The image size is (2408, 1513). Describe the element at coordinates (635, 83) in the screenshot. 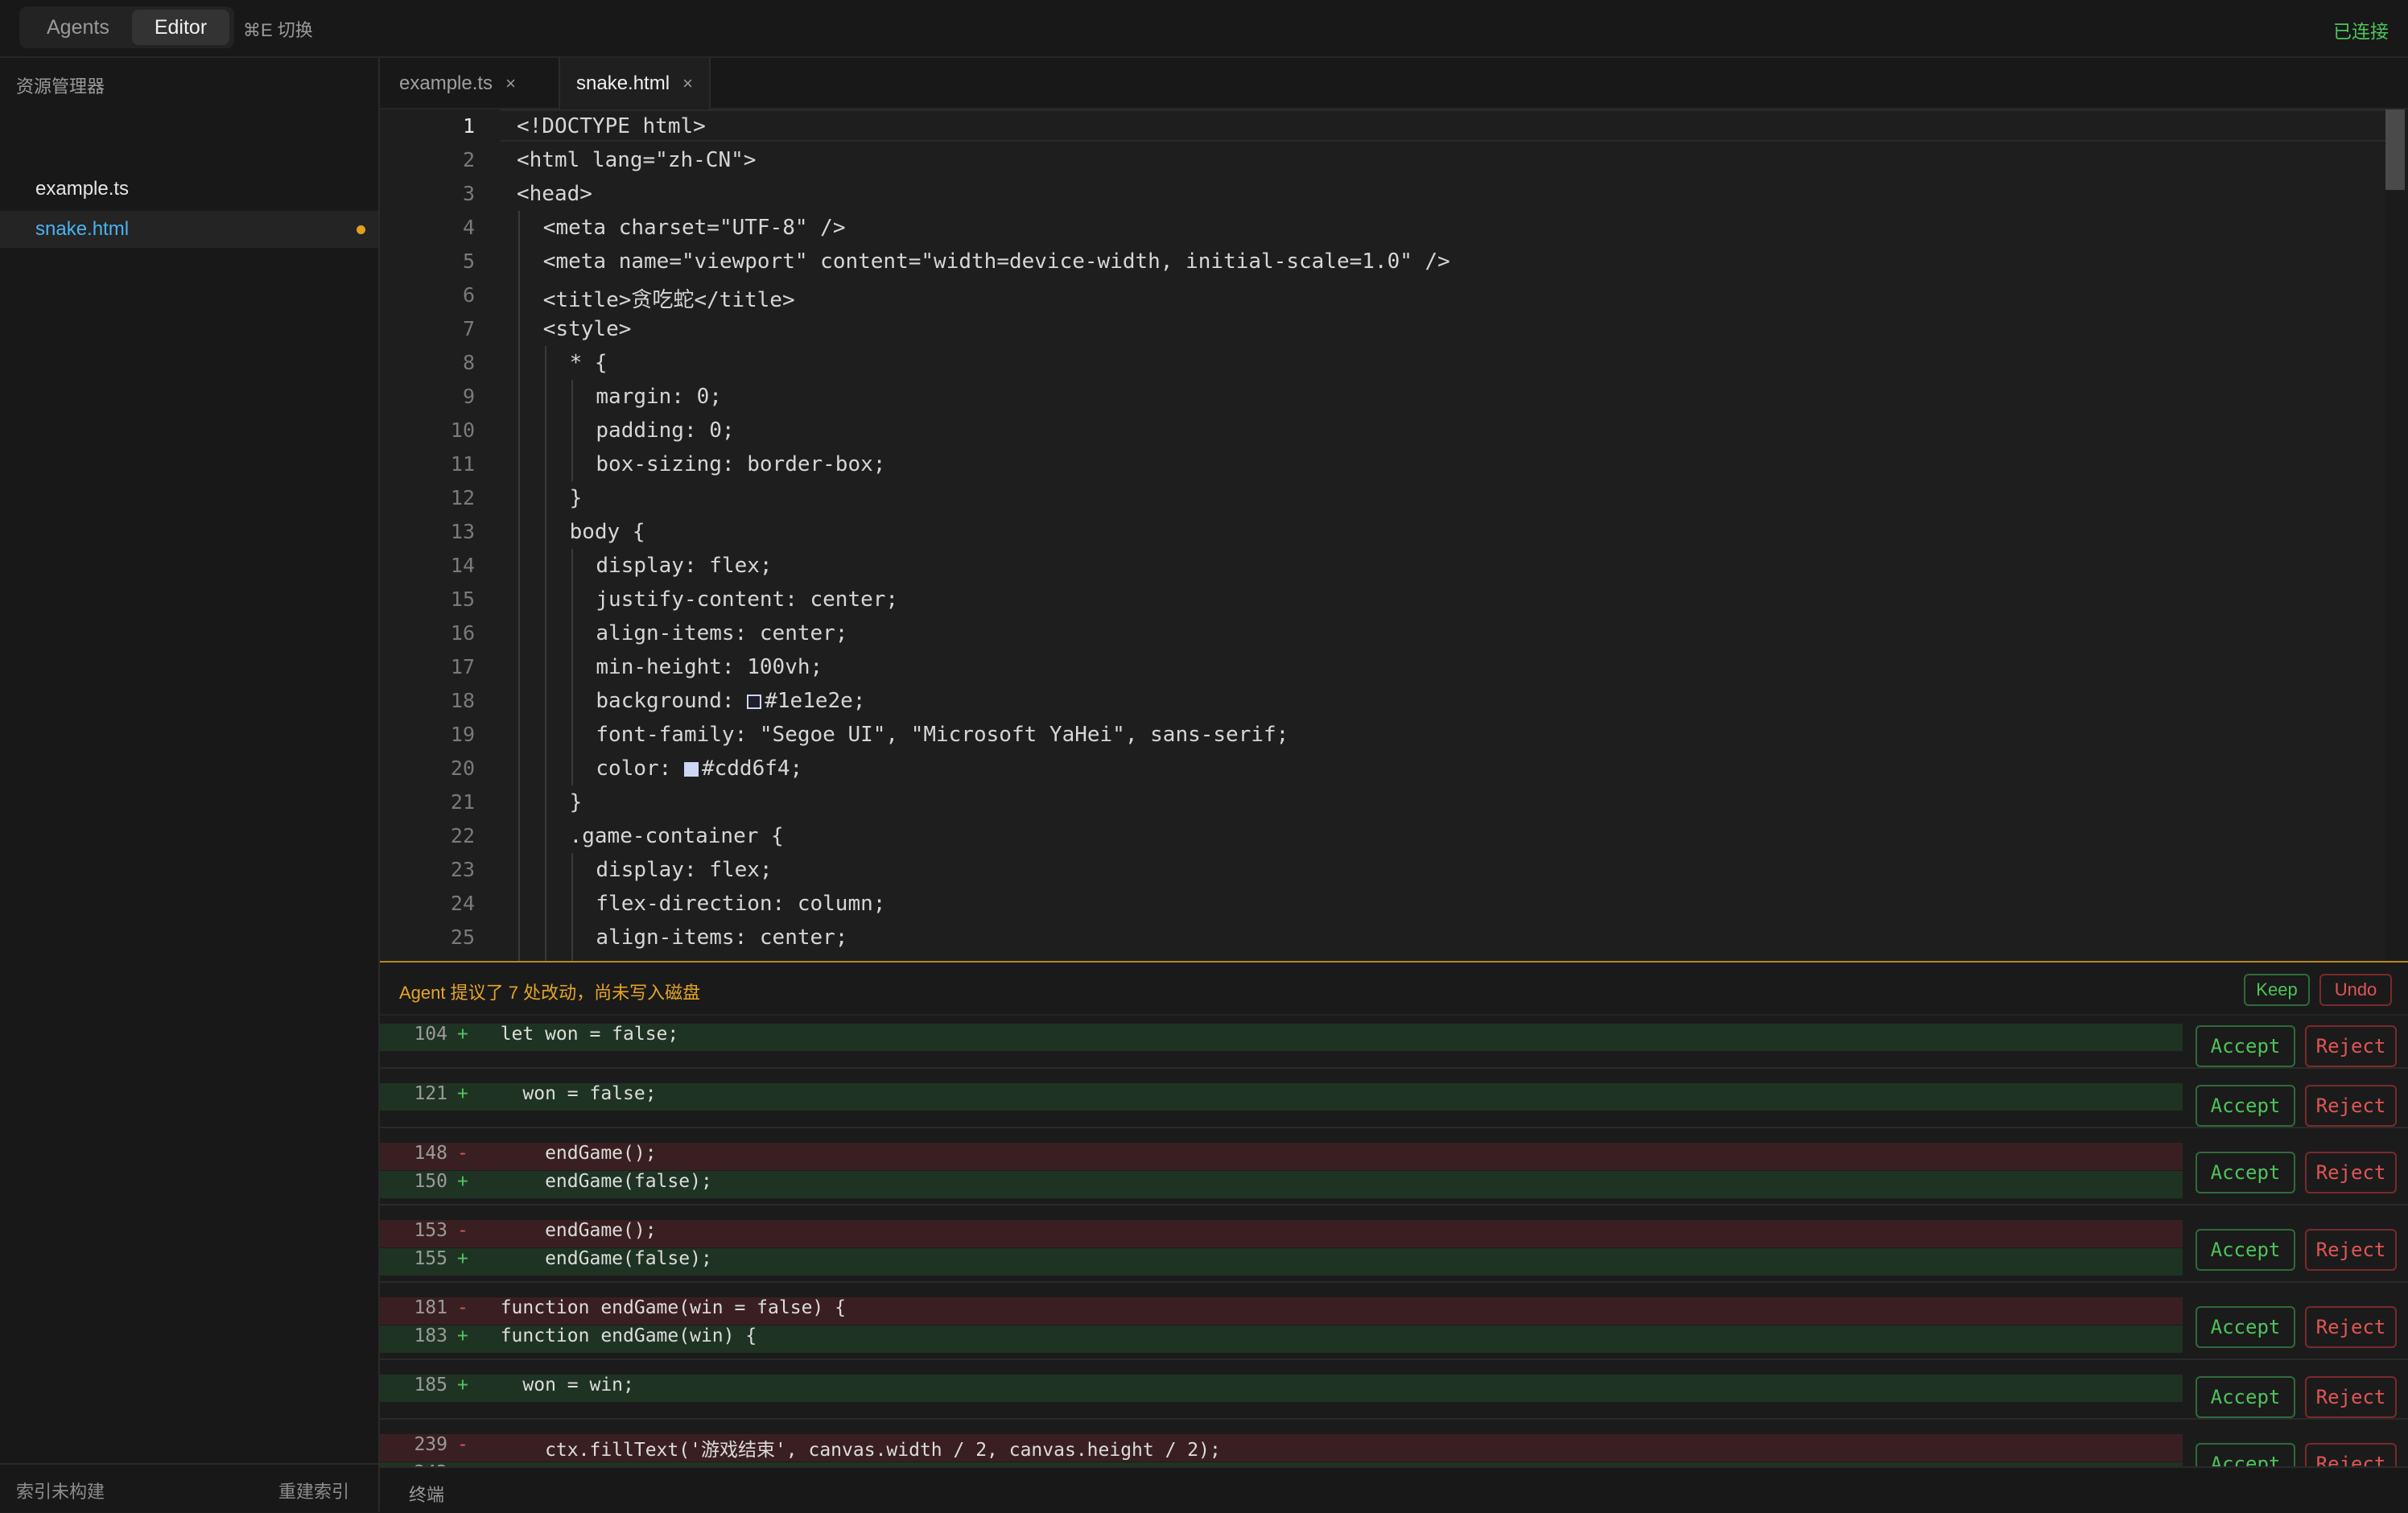

I see `tab-snake-html: snake.html ×` at that location.